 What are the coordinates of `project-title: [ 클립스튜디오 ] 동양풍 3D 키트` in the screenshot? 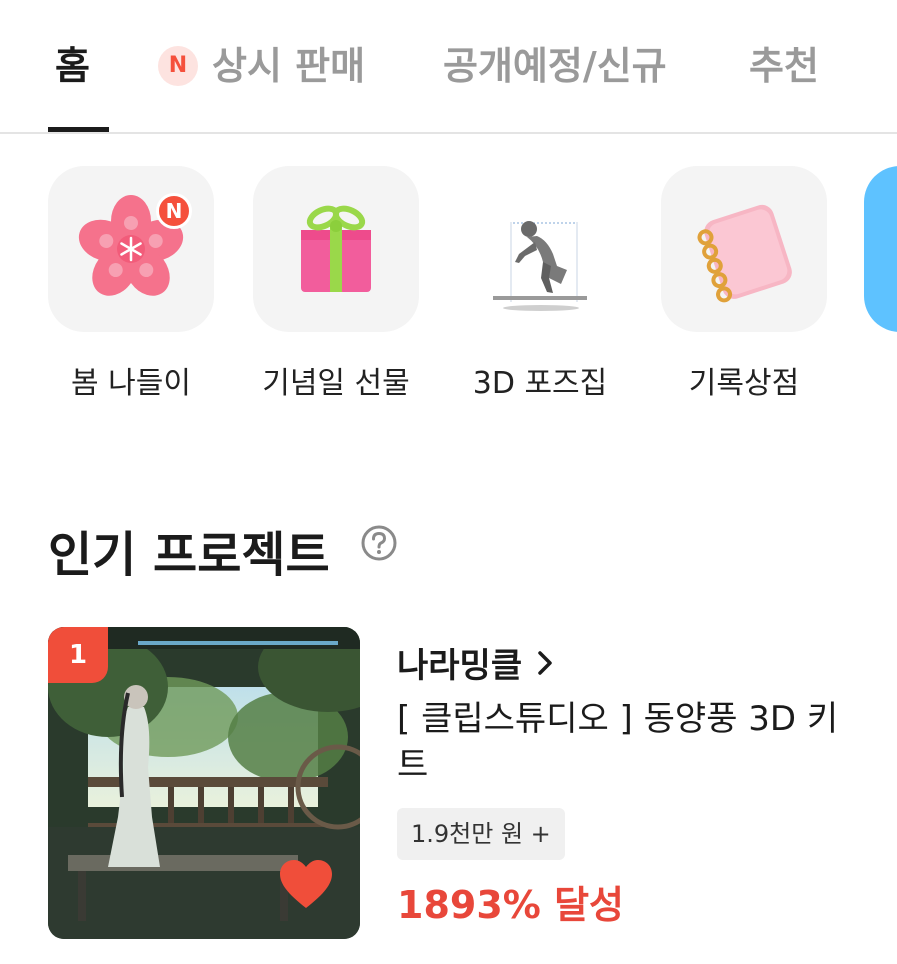 It's located at (632, 742).